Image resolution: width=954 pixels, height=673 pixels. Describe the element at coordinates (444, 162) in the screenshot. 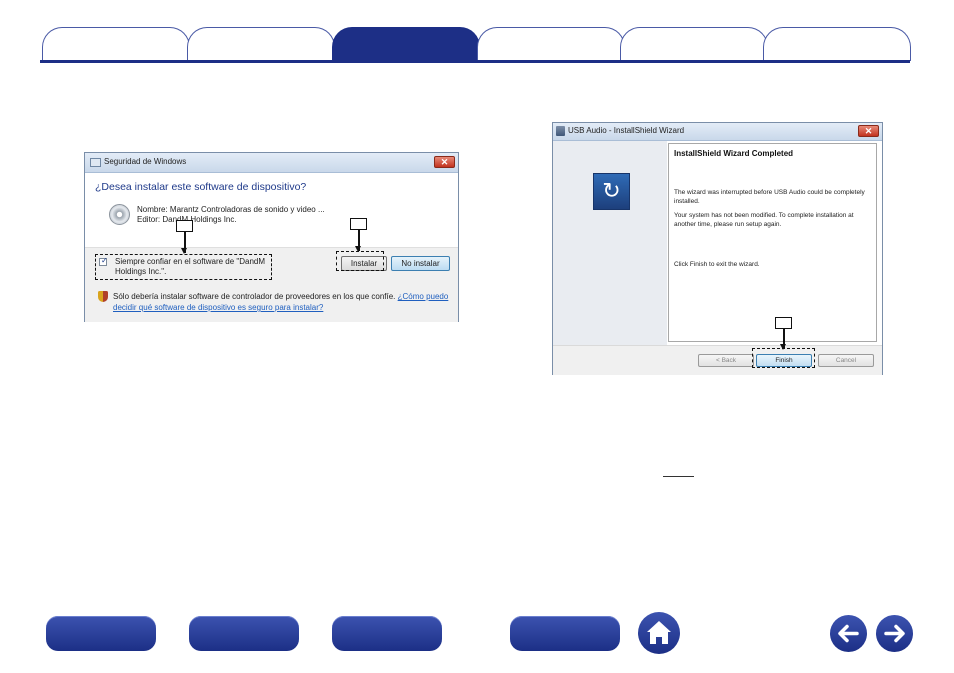

I see `close-button: ✕` at that location.